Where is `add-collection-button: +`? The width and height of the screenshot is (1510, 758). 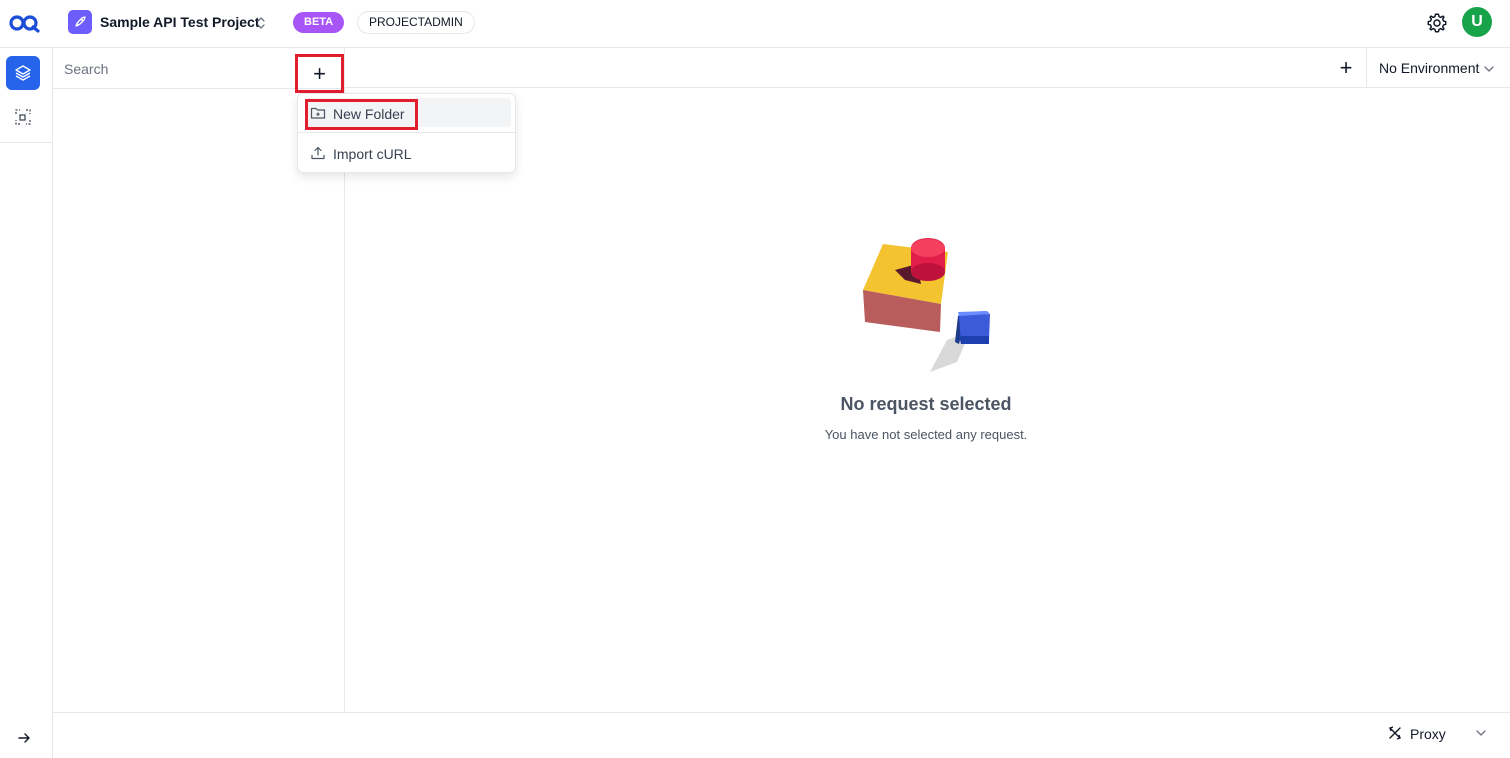 add-collection-button: + is located at coordinates (319, 73).